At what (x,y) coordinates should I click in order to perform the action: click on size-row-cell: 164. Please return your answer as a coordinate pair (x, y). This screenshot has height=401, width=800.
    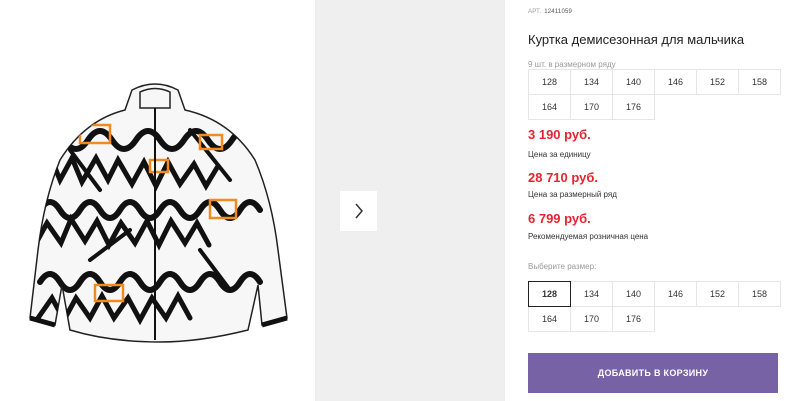
    Looking at the image, I should click on (549, 107).